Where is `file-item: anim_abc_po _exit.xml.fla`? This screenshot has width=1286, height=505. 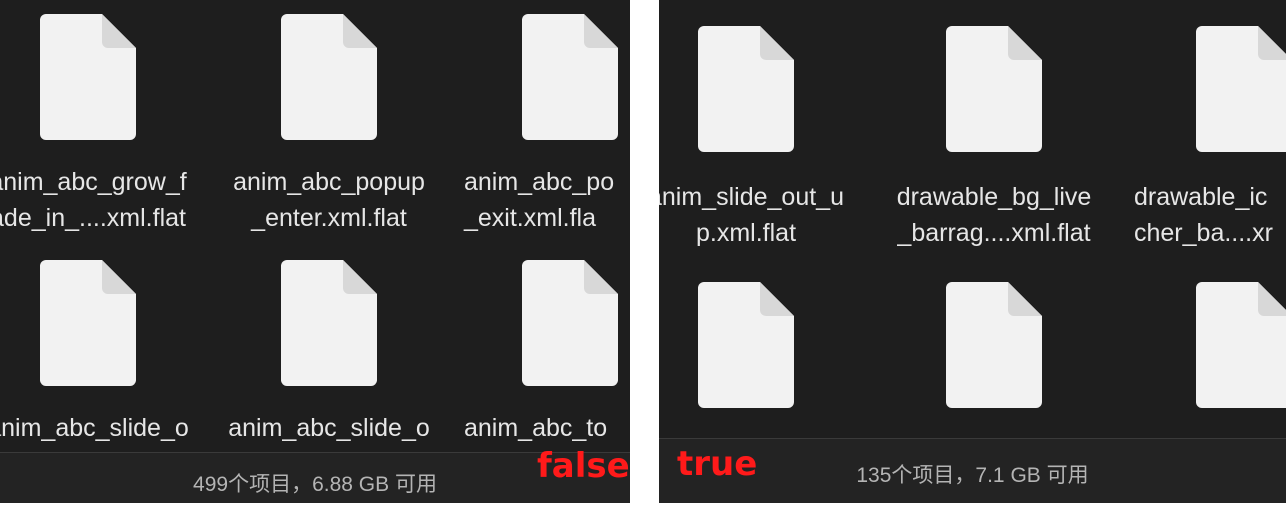
file-item: anim_abc_po _exit.xml.fla is located at coordinates (545, 124).